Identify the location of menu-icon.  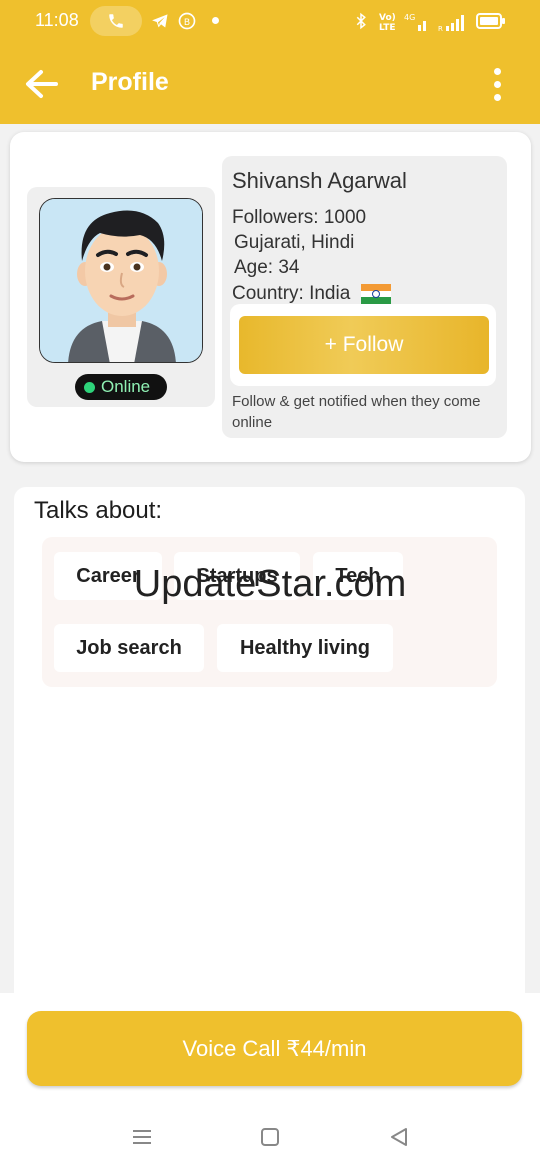
(142, 1137).